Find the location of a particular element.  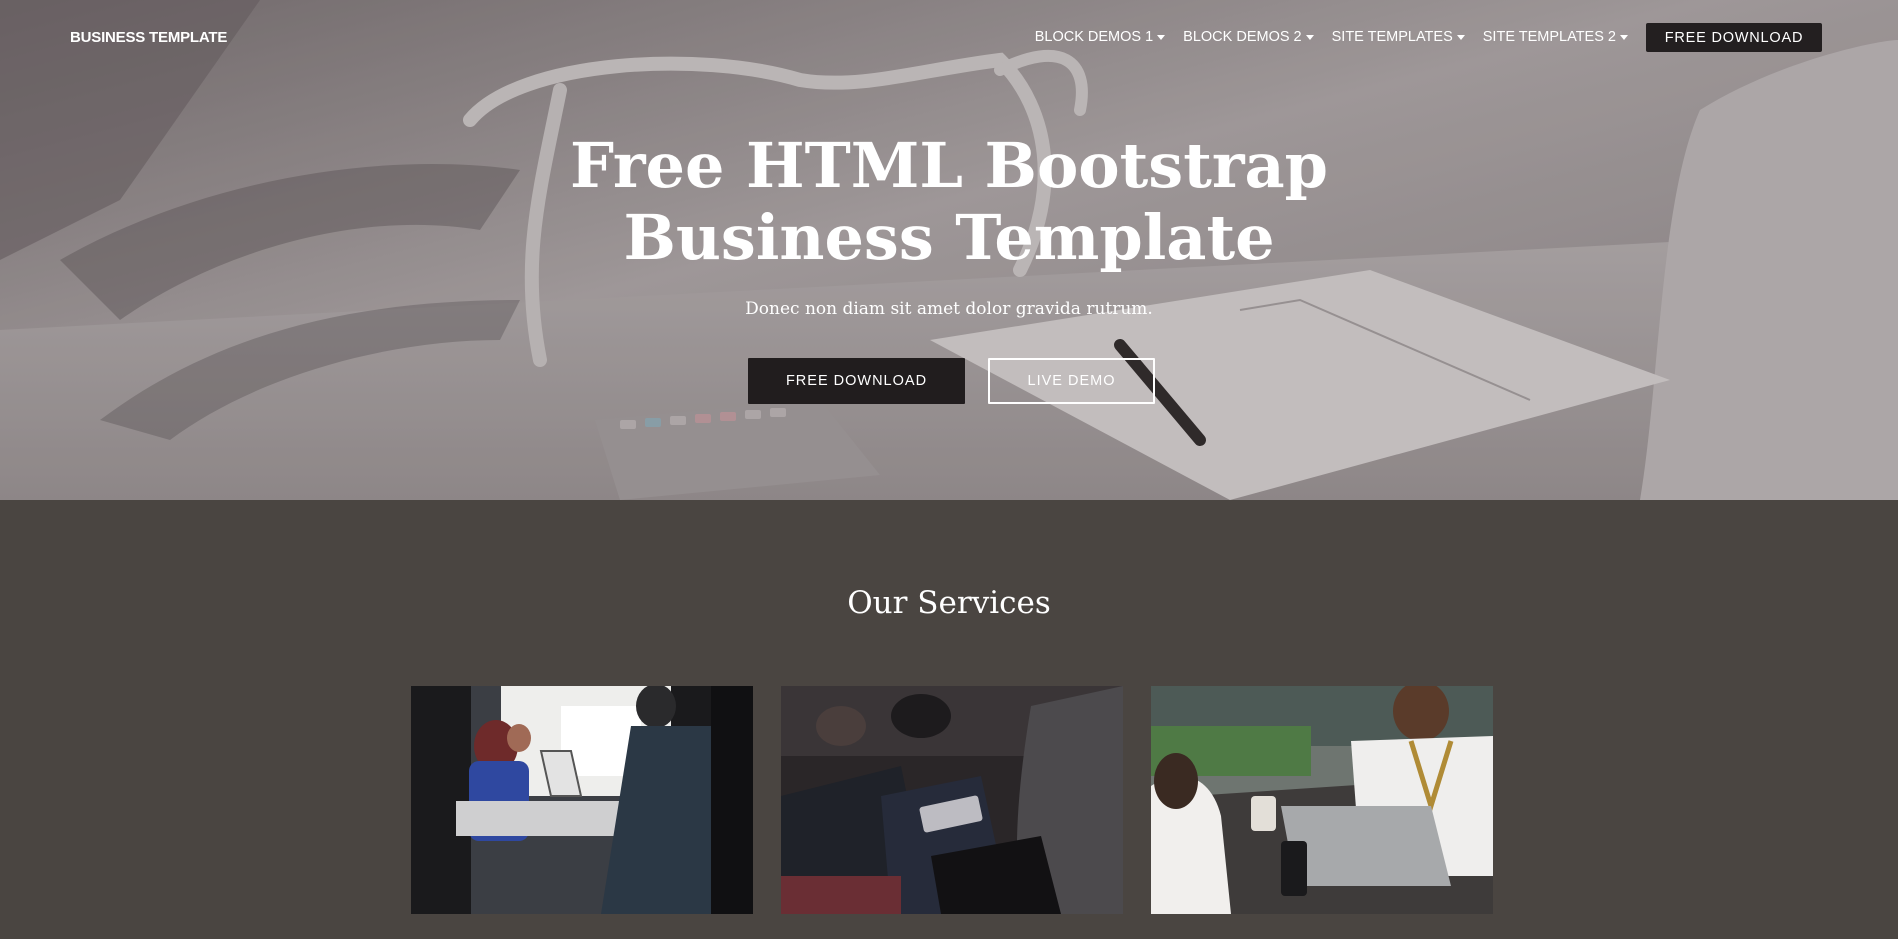

hero-title-line-2: Business Template is located at coordinates (949, 237).